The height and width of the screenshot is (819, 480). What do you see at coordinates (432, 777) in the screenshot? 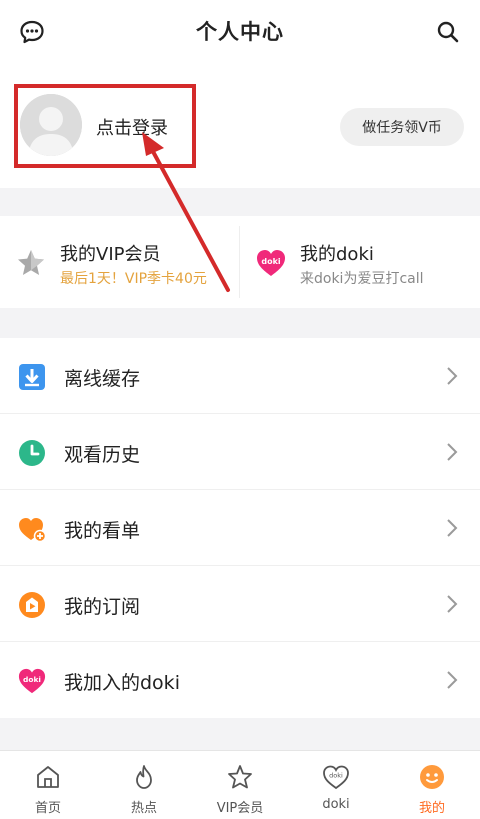
I see `smile-icon` at bounding box center [432, 777].